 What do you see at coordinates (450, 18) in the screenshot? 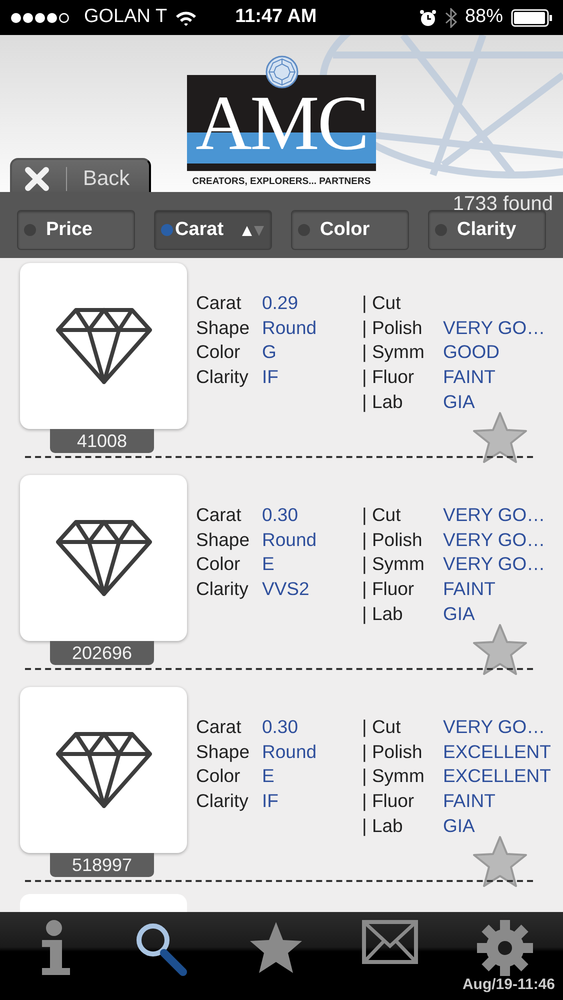
I see `bluetooth-icon` at bounding box center [450, 18].